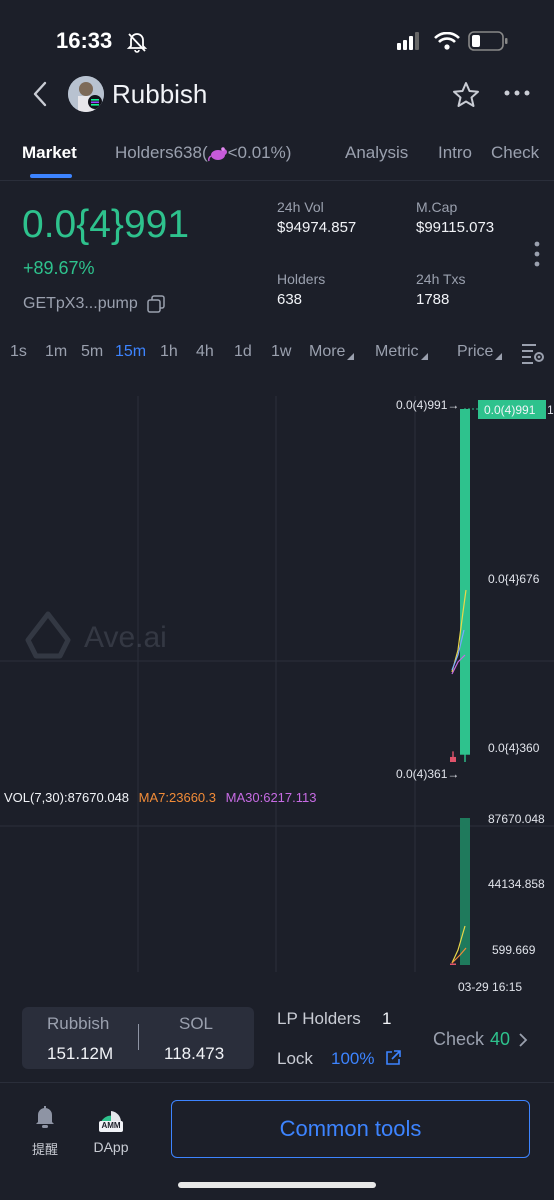  Describe the element at coordinates (455, 227) in the screenshot. I see `stat-mcap-value: $99115.073` at that location.